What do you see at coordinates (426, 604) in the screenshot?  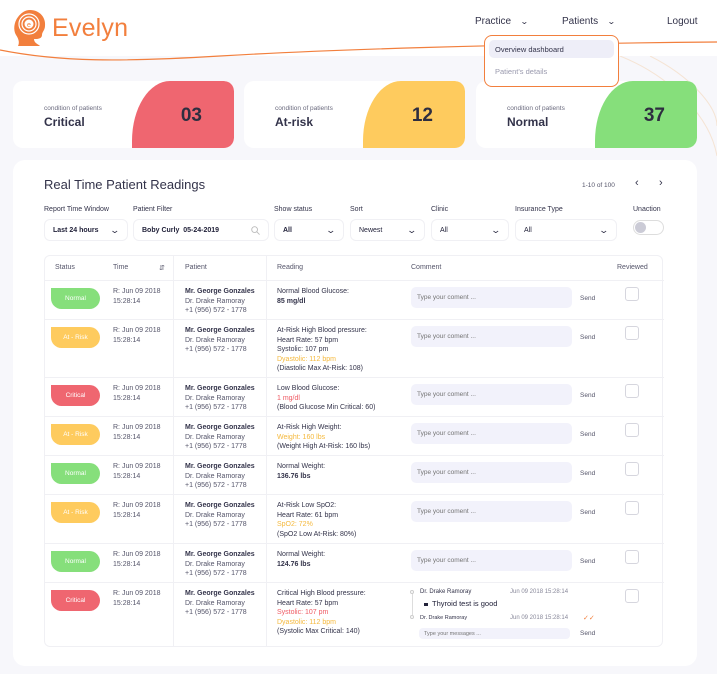 I see `message-icon` at bounding box center [426, 604].